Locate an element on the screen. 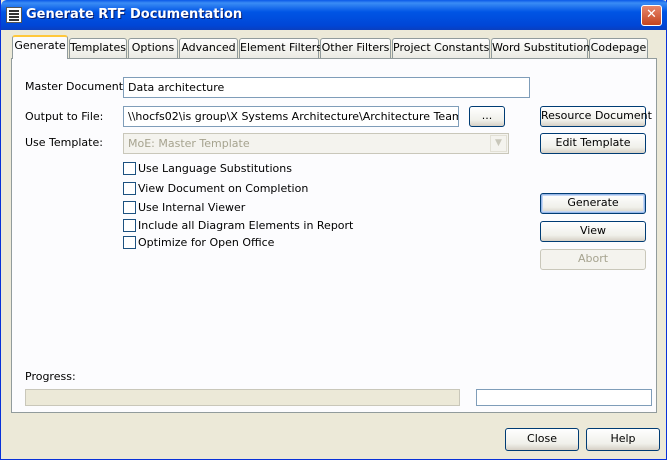  status-field is located at coordinates (564, 397).